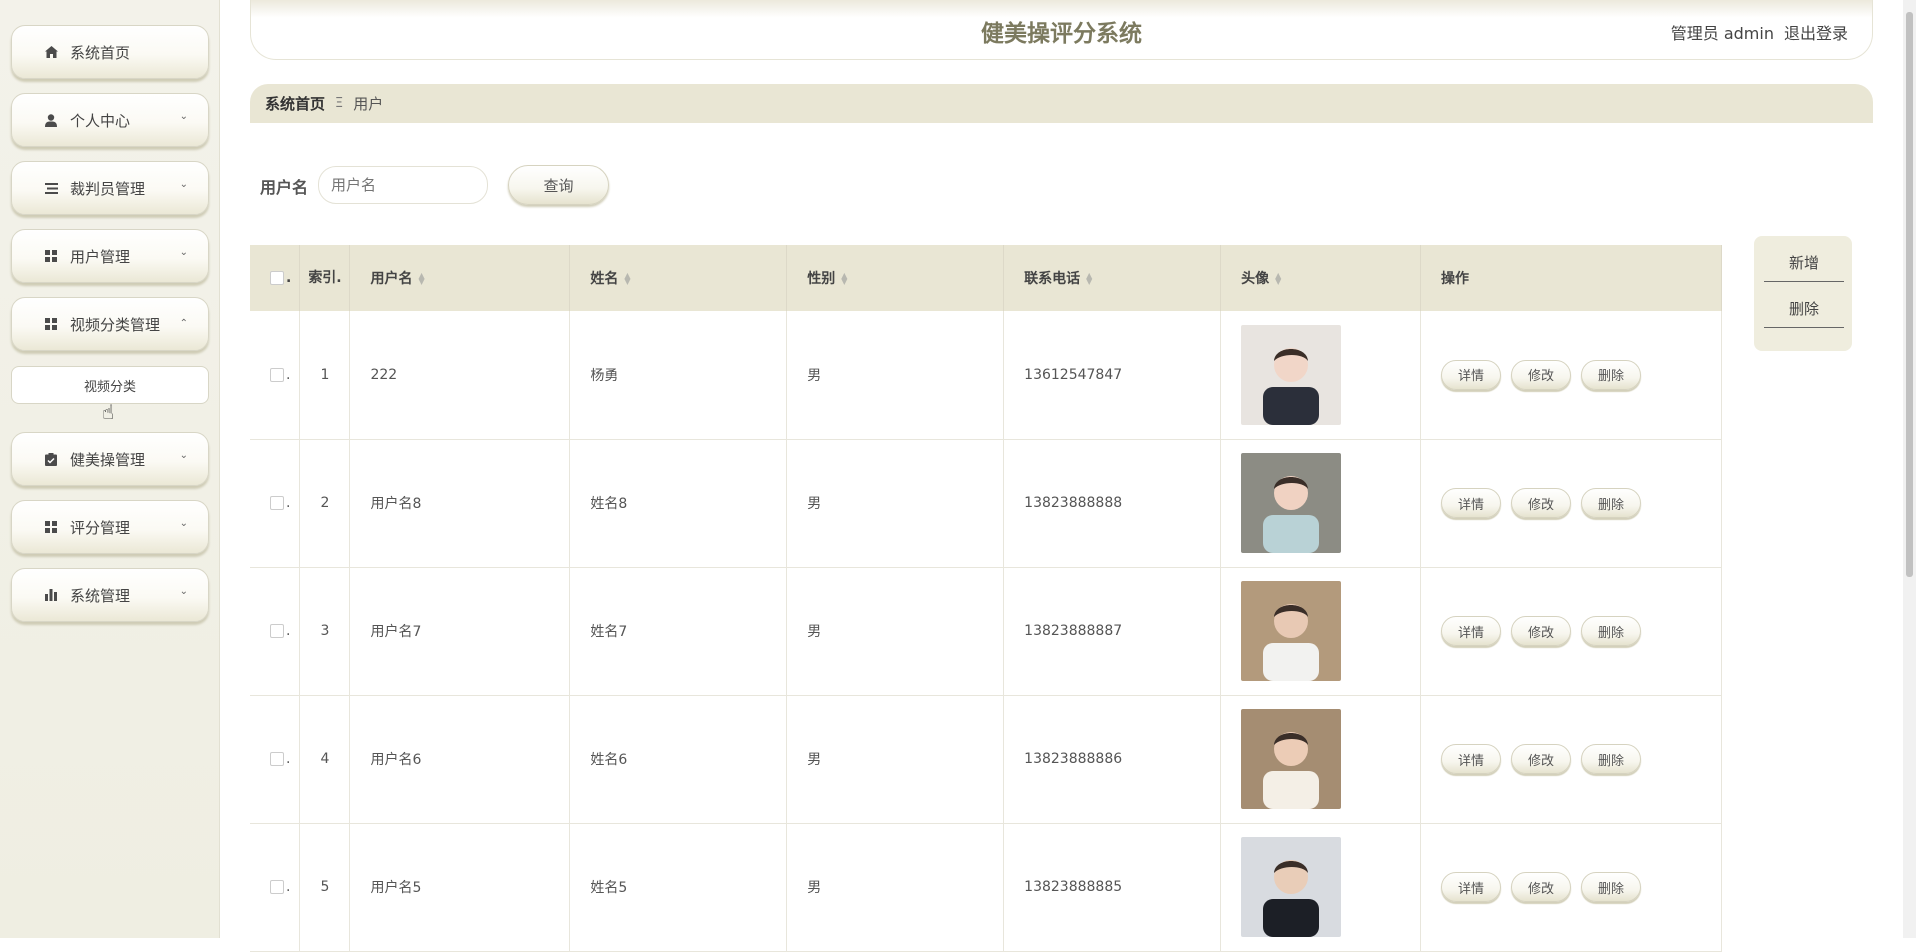  I want to click on cell-ops: 详情 修改 删除, so click(1571, 887).